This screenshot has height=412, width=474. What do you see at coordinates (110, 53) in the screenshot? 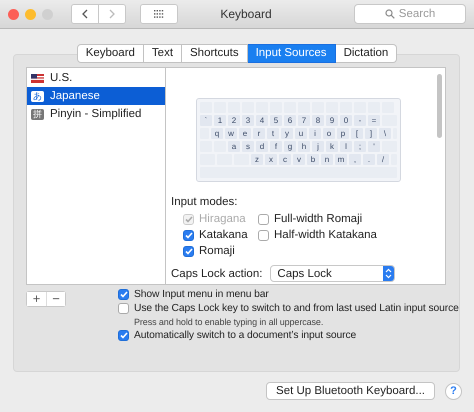
I see `tab: Keyboard` at bounding box center [110, 53].